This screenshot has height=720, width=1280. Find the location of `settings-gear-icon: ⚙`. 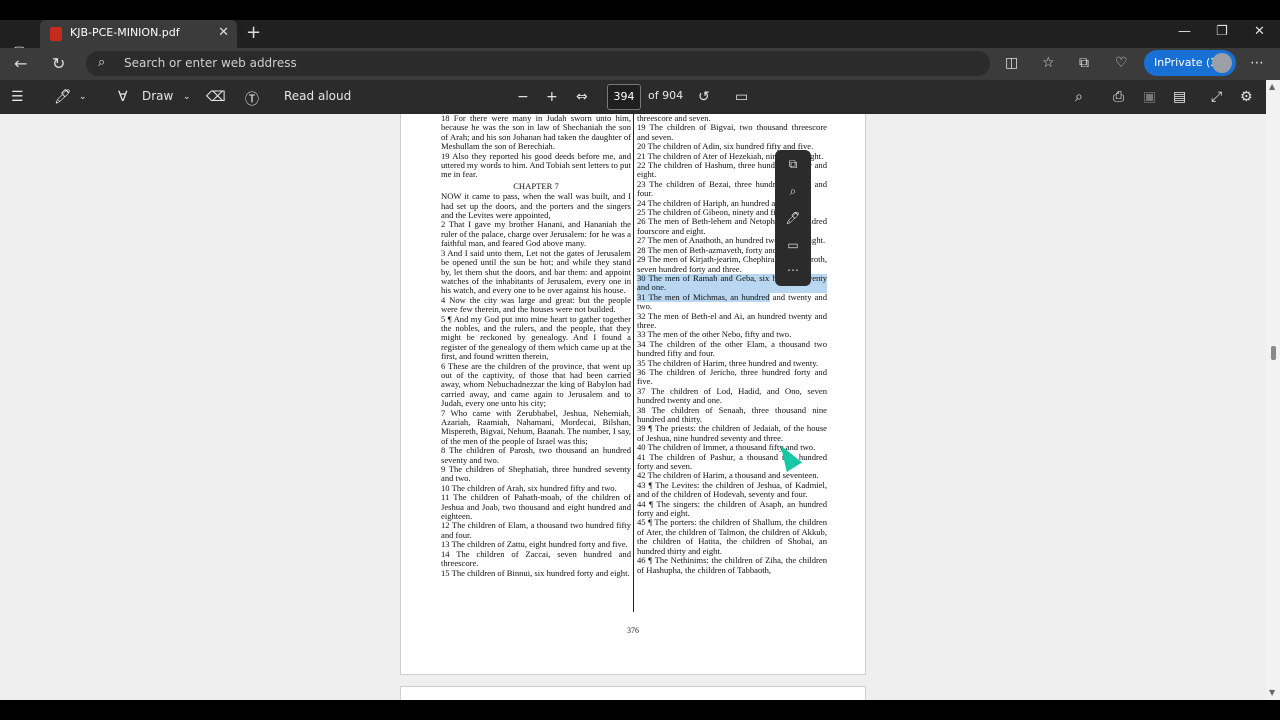

settings-gear-icon: ⚙ is located at coordinates (1246, 97).